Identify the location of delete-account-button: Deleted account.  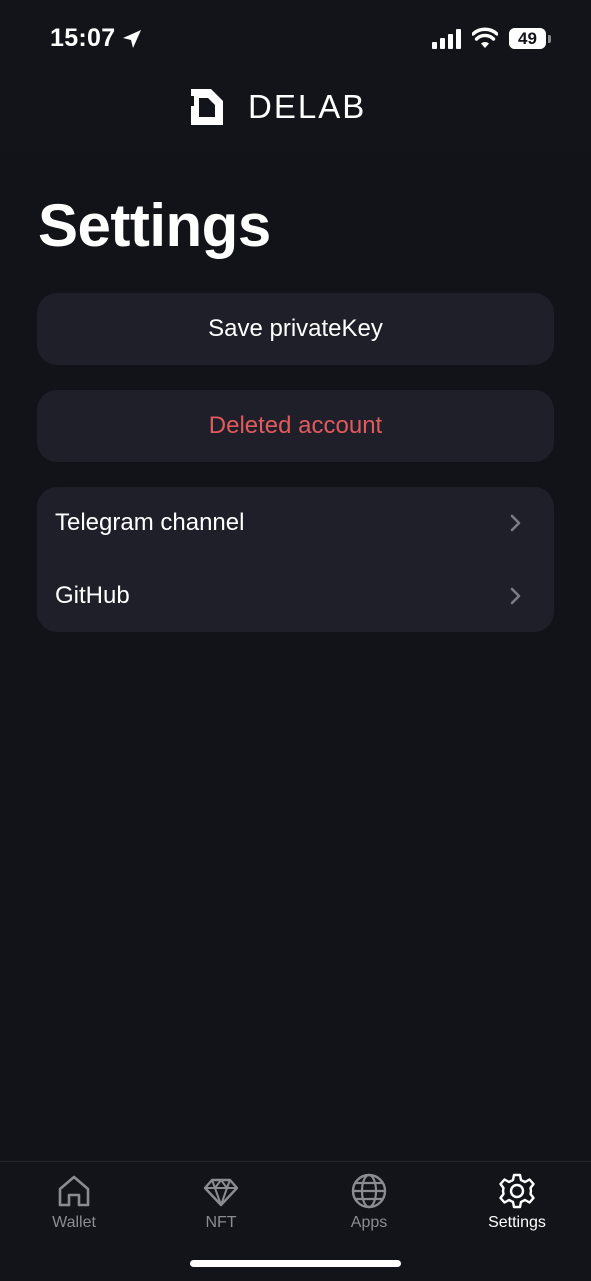
(295, 426).